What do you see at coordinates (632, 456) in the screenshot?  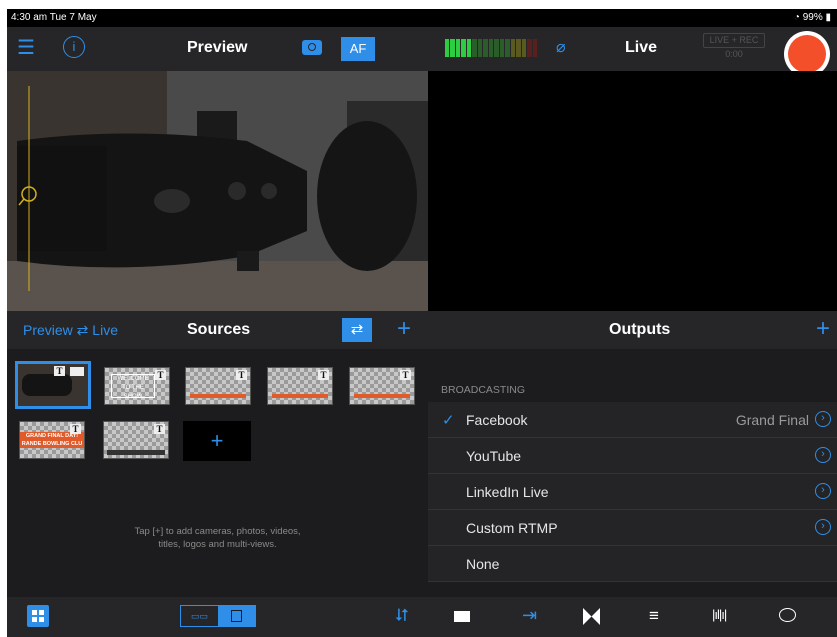 I see `output-row-youtube: YouTube ›` at bounding box center [632, 456].